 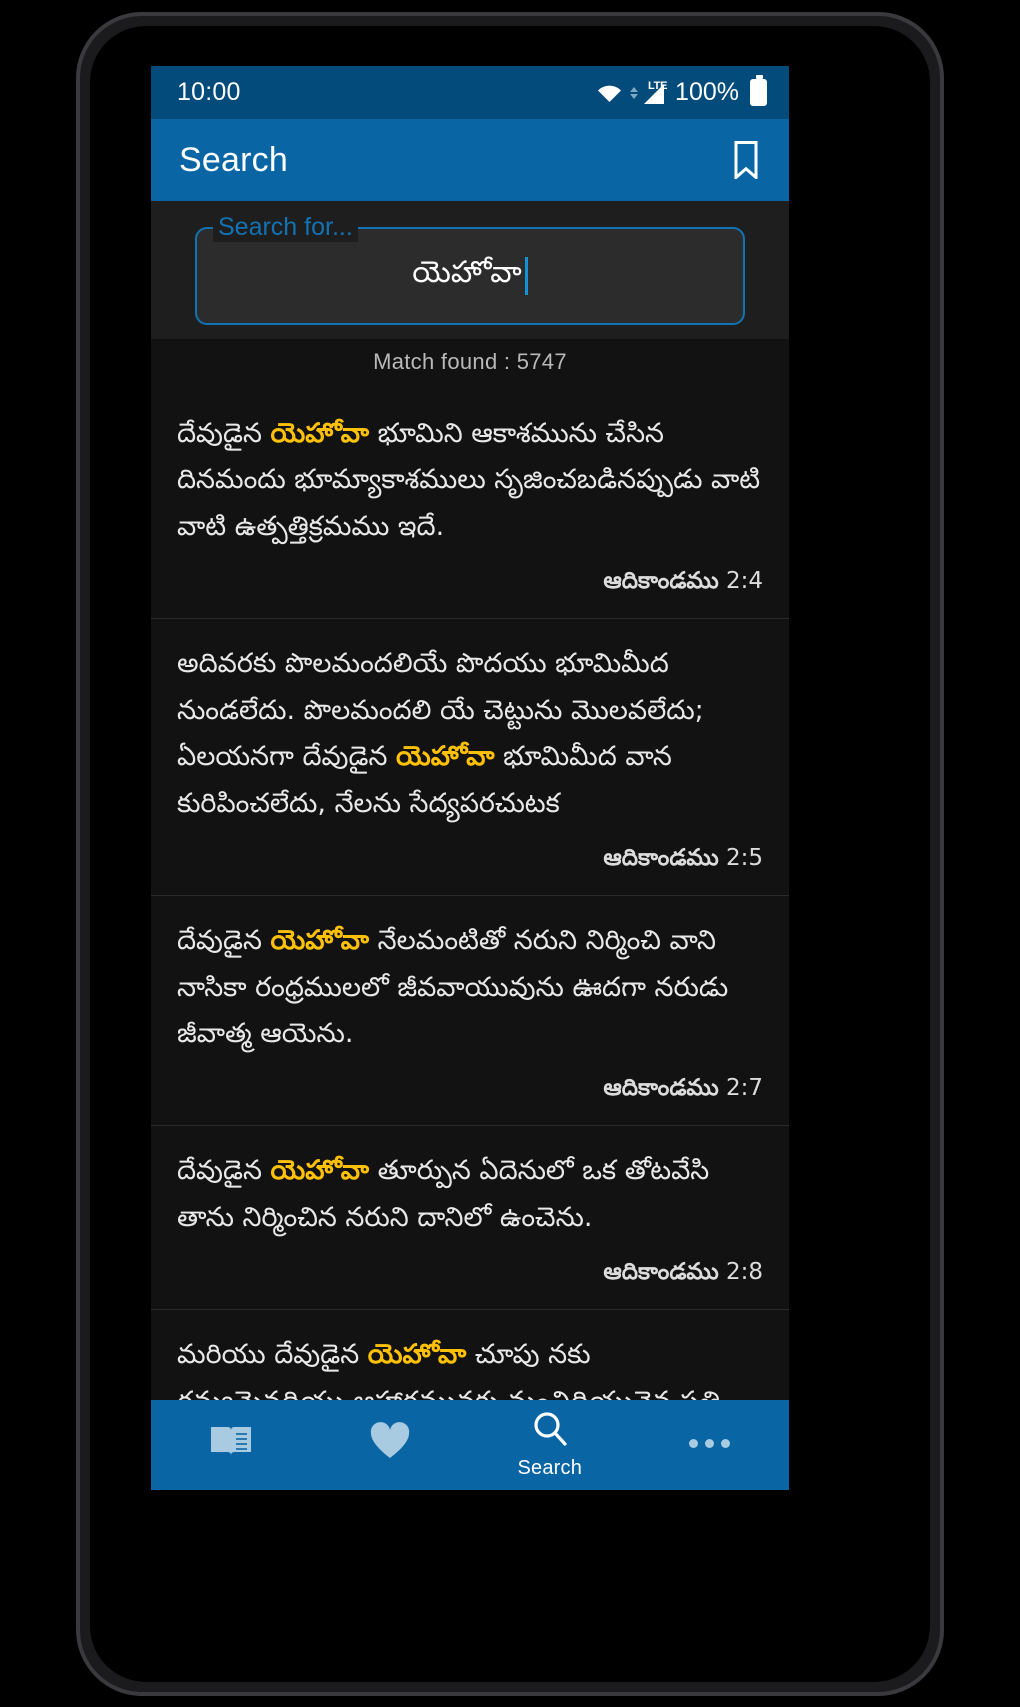 I want to click on verse-chapter-verse: 2:4, so click(x=744, y=581).